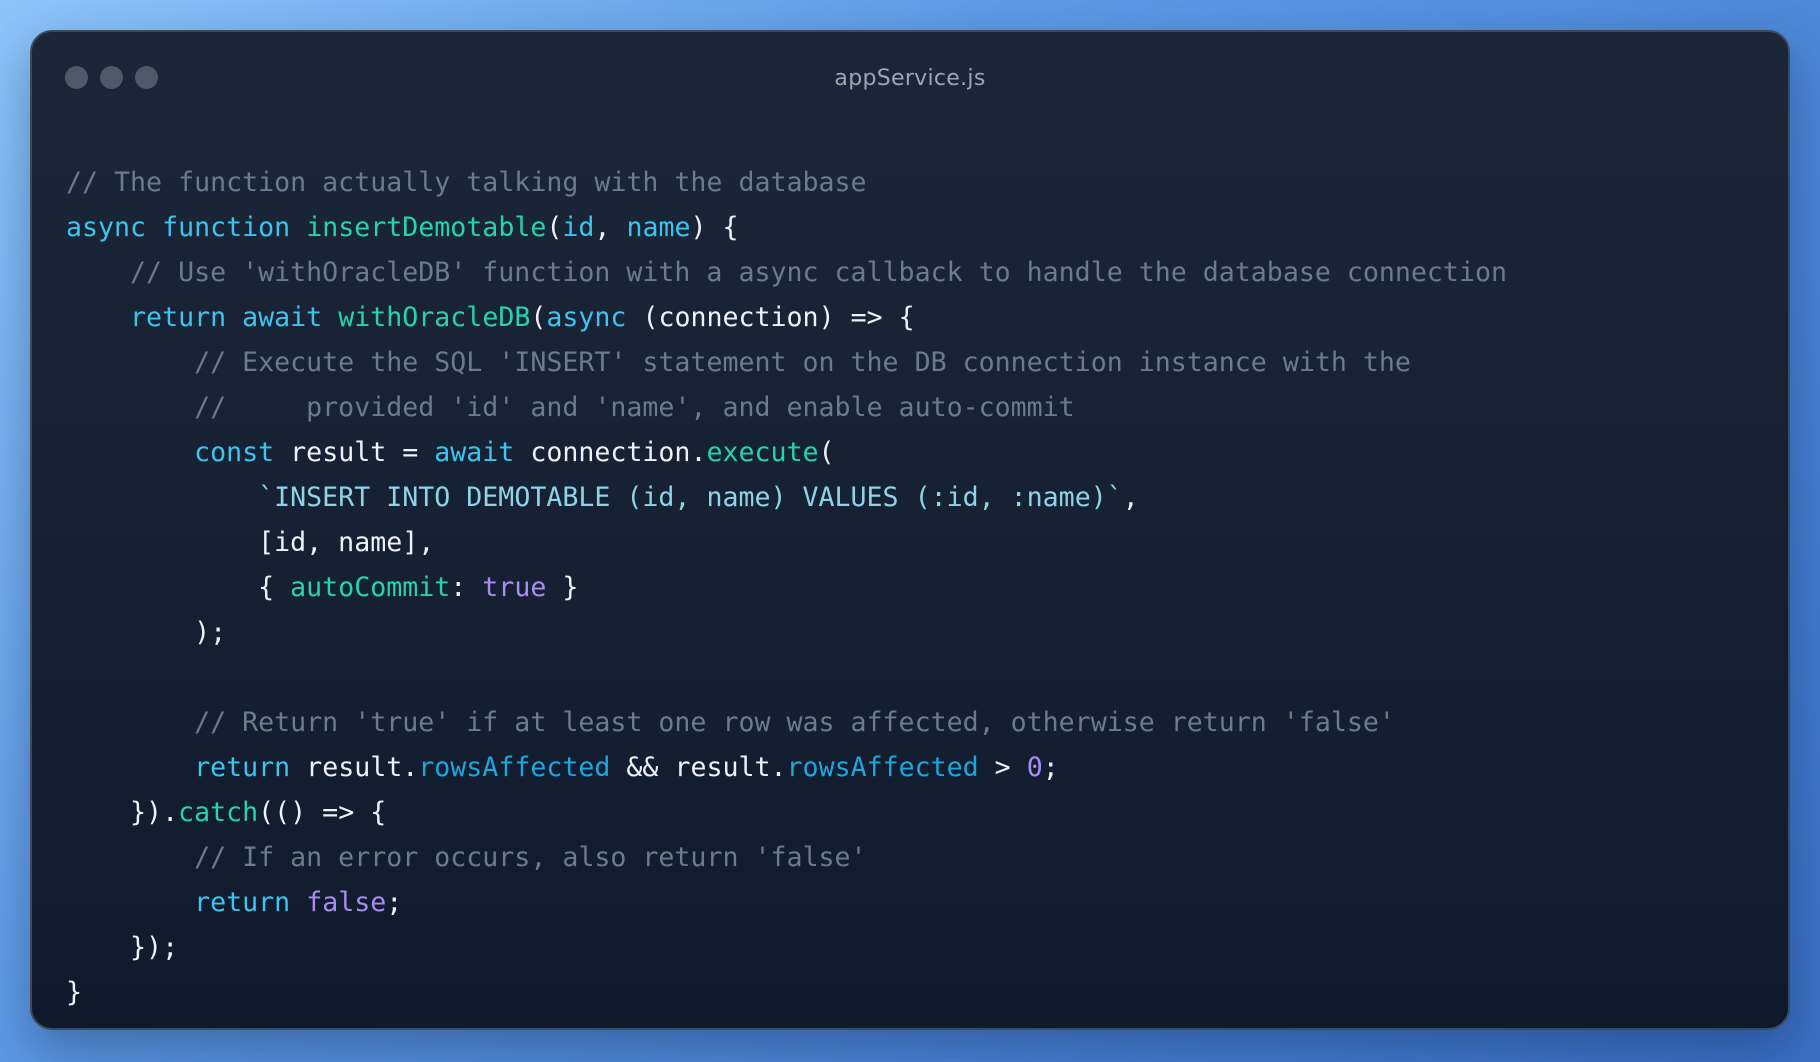  What do you see at coordinates (1034, 767) in the screenshot?
I see `literal-token: 0` at bounding box center [1034, 767].